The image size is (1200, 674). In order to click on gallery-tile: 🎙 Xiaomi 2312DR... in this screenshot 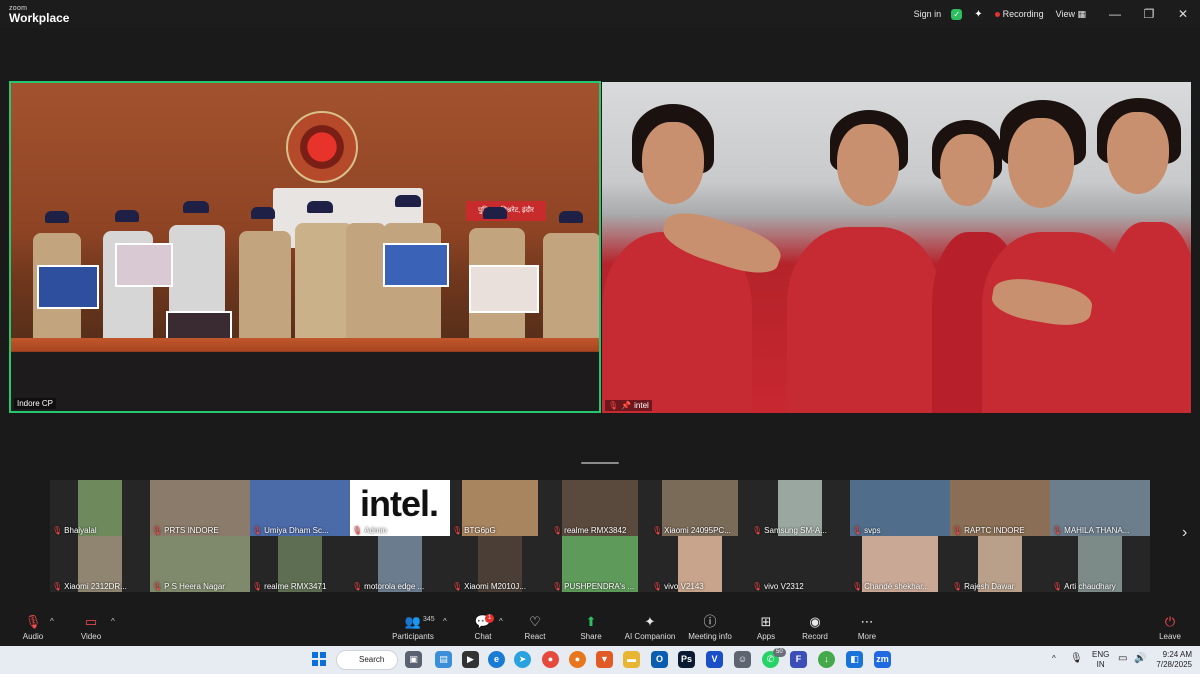, I will do `click(100, 564)`.